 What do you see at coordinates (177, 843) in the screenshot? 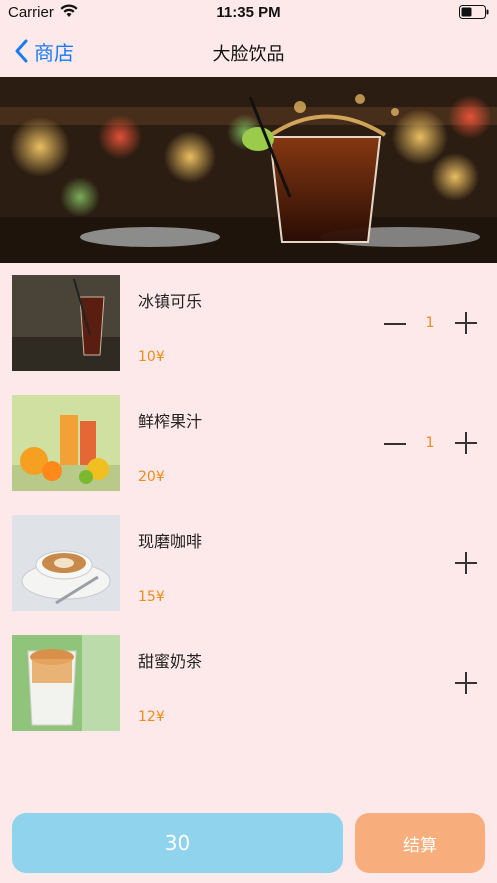
I see `total-price-button: 30` at bounding box center [177, 843].